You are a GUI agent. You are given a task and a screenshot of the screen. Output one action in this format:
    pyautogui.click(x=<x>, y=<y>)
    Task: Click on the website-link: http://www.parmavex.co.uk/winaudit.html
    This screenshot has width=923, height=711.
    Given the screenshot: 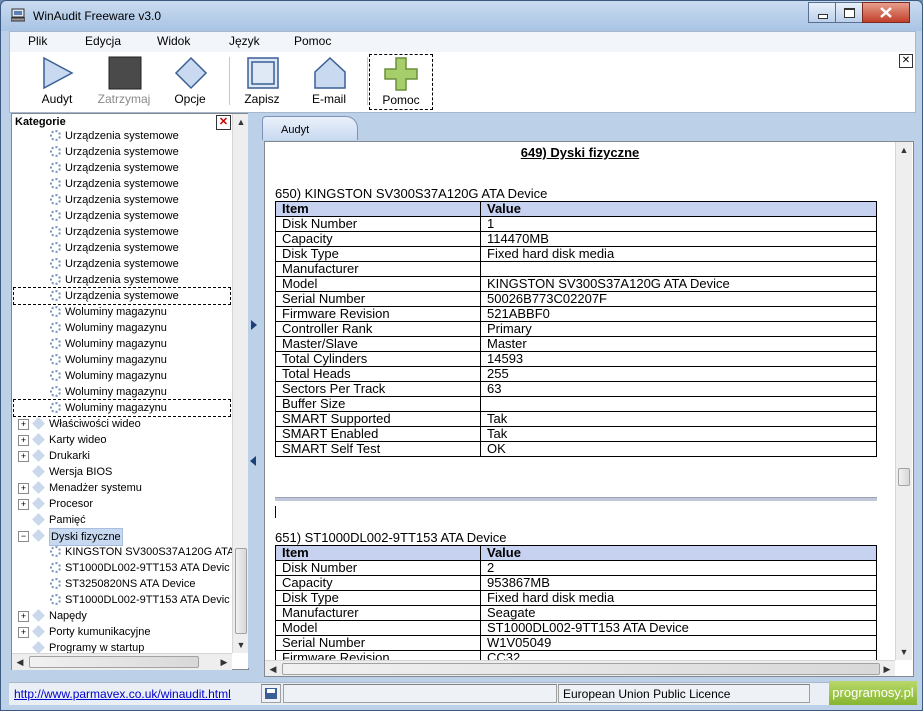 What is the action you would take?
    pyautogui.click(x=122, y=694)
    